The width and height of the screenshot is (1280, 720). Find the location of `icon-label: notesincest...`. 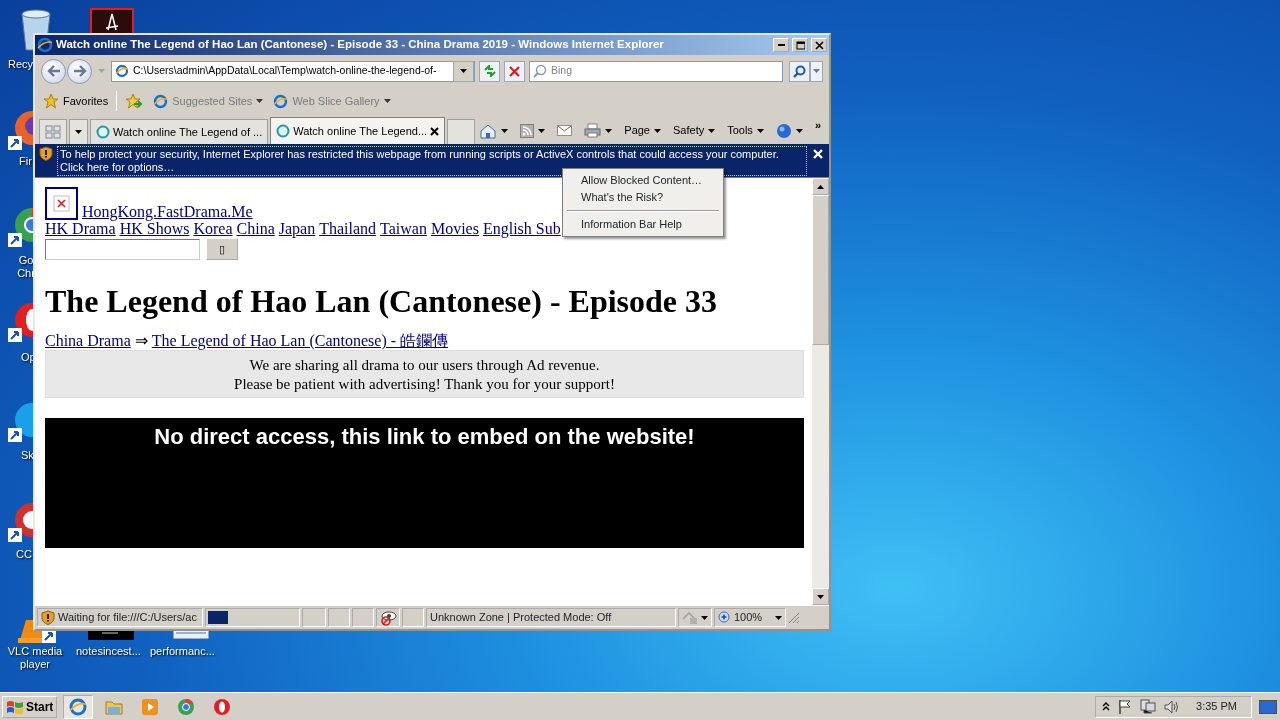

icon-label: notesincest... is located at coordinates (108, 651).